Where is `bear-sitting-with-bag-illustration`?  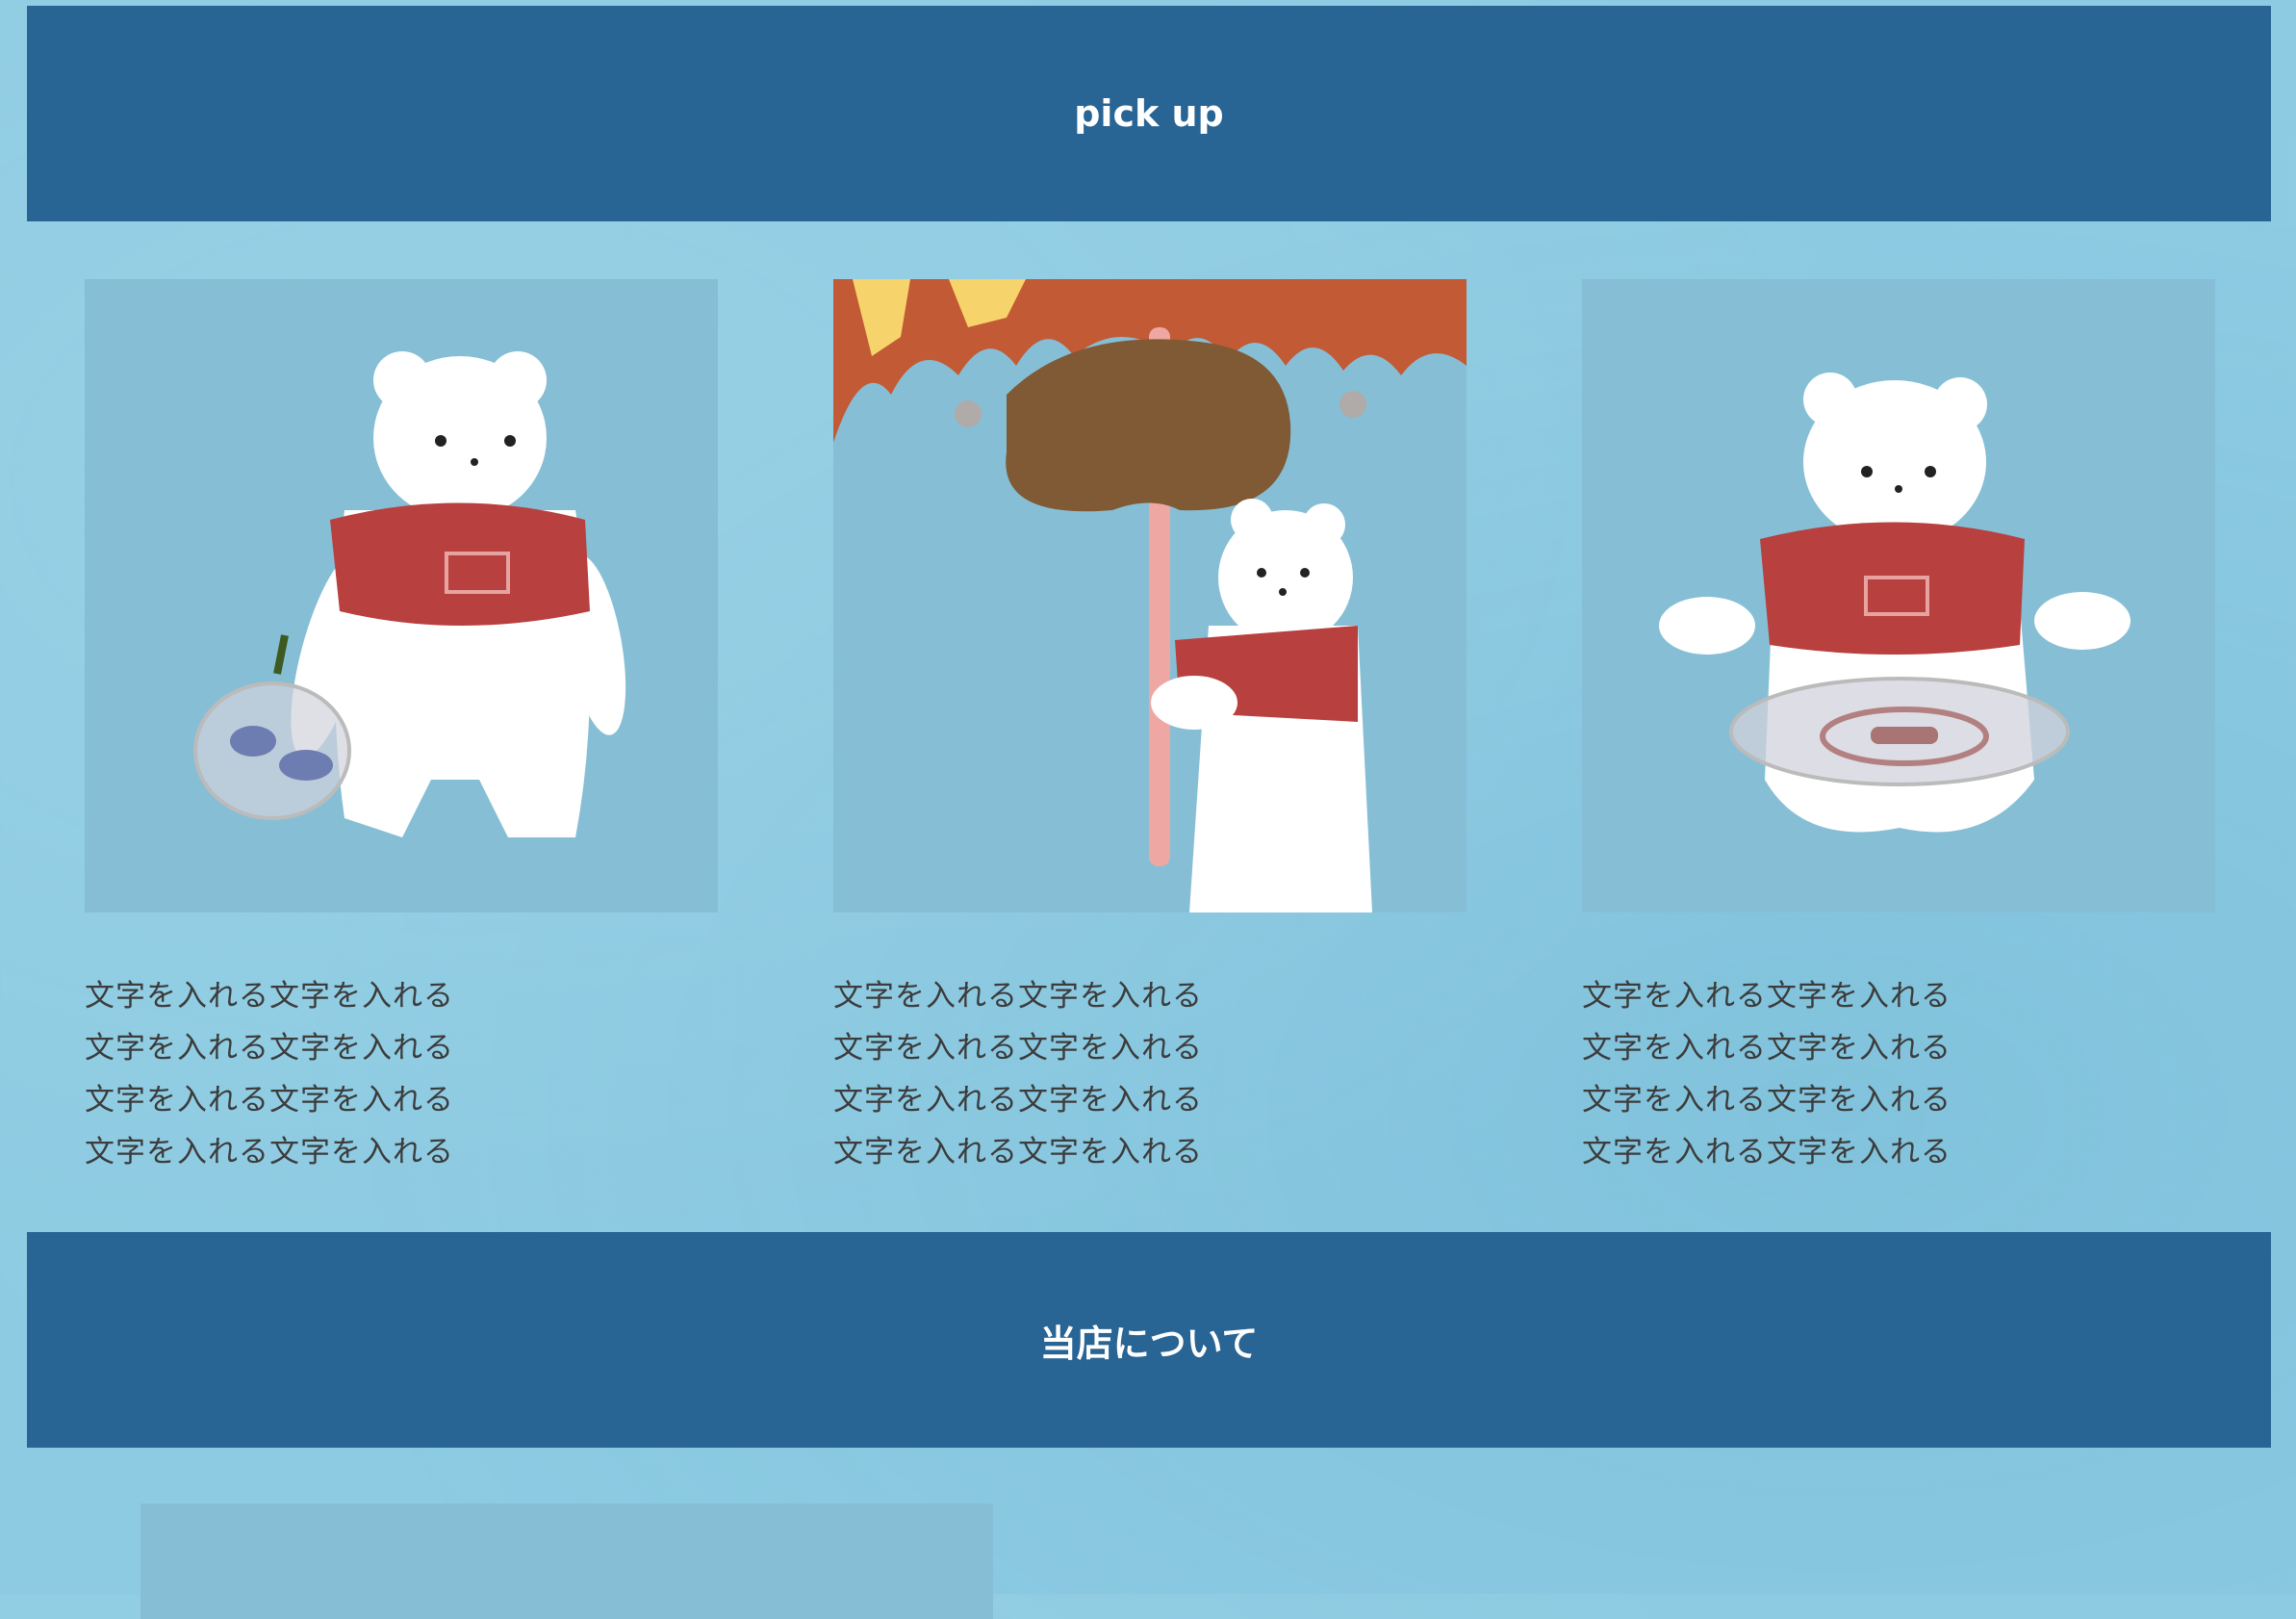
bear-sitting-with-bag-illustration is located at coordinates (1899, 595).